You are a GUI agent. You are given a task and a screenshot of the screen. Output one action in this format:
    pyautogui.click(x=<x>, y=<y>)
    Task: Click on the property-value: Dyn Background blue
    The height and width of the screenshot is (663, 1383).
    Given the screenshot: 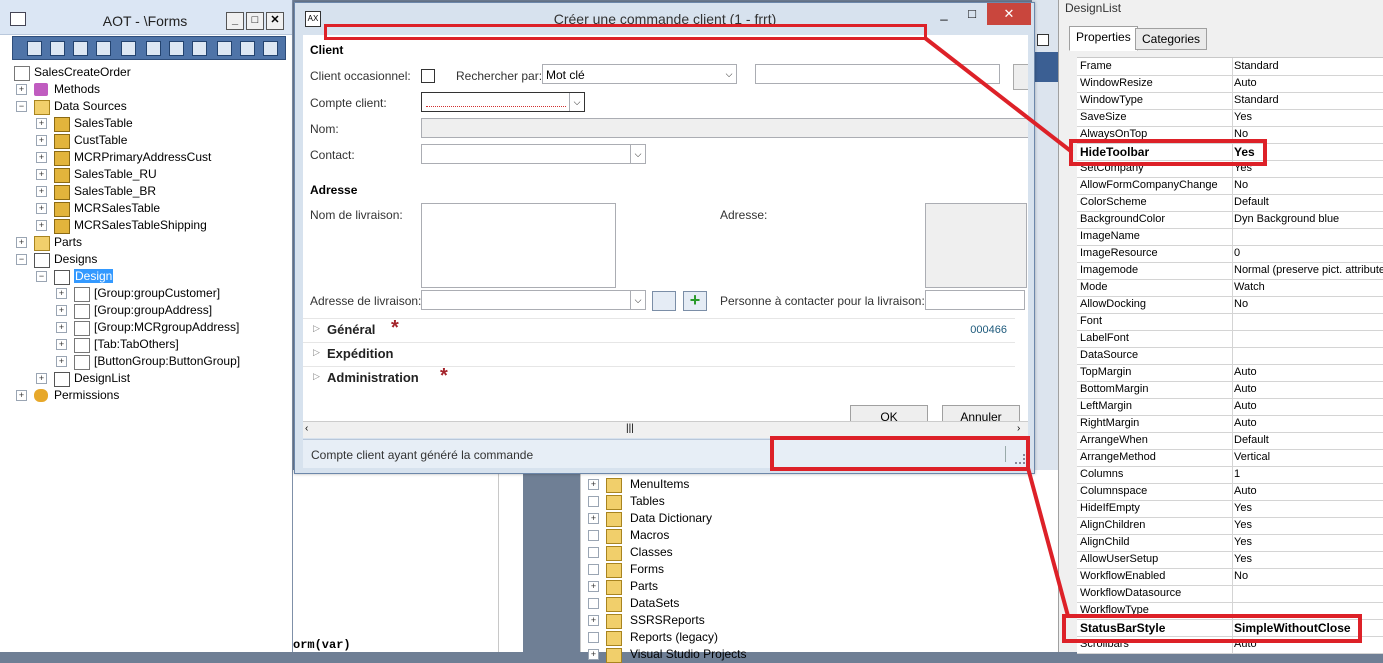 What is the action you would take?
    pyautogui.click(x=1286, y=219)
    